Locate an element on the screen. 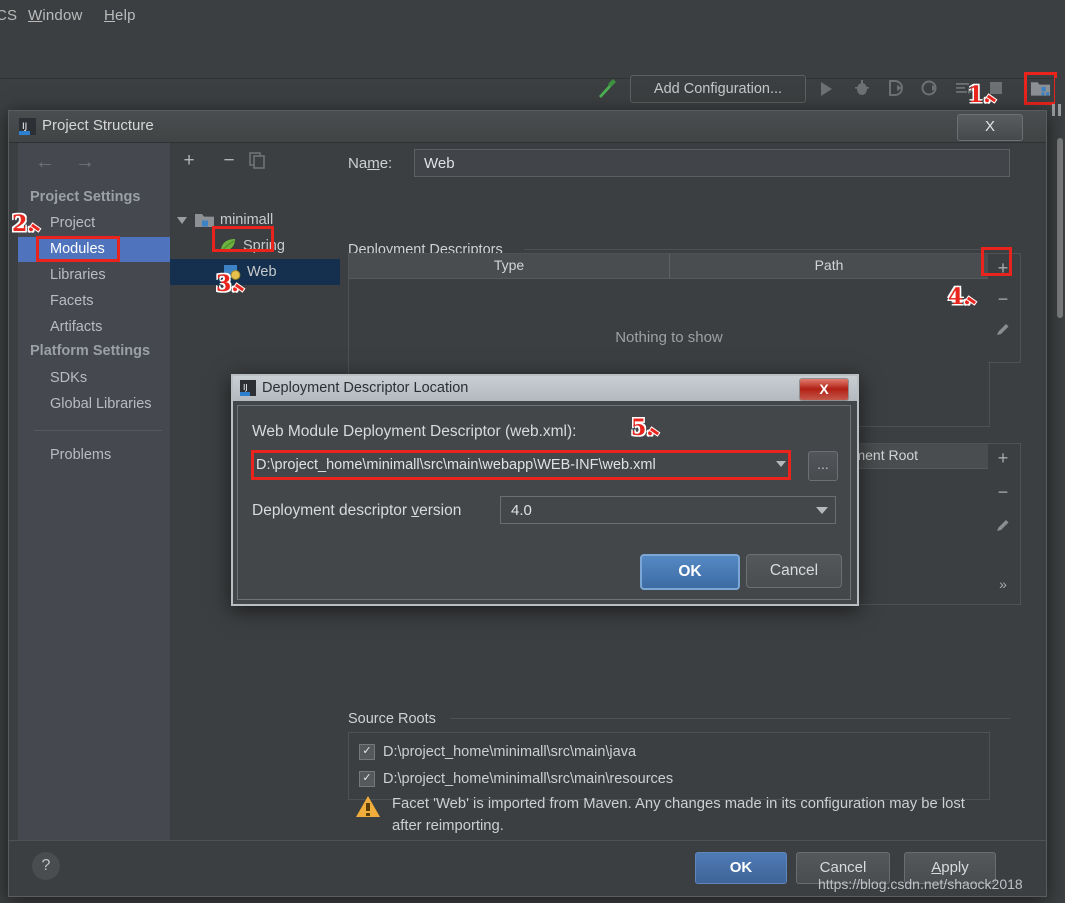 The width and height of the screenshot is (1065, 903). web-node-highlight is located at coordinates (243, 239).